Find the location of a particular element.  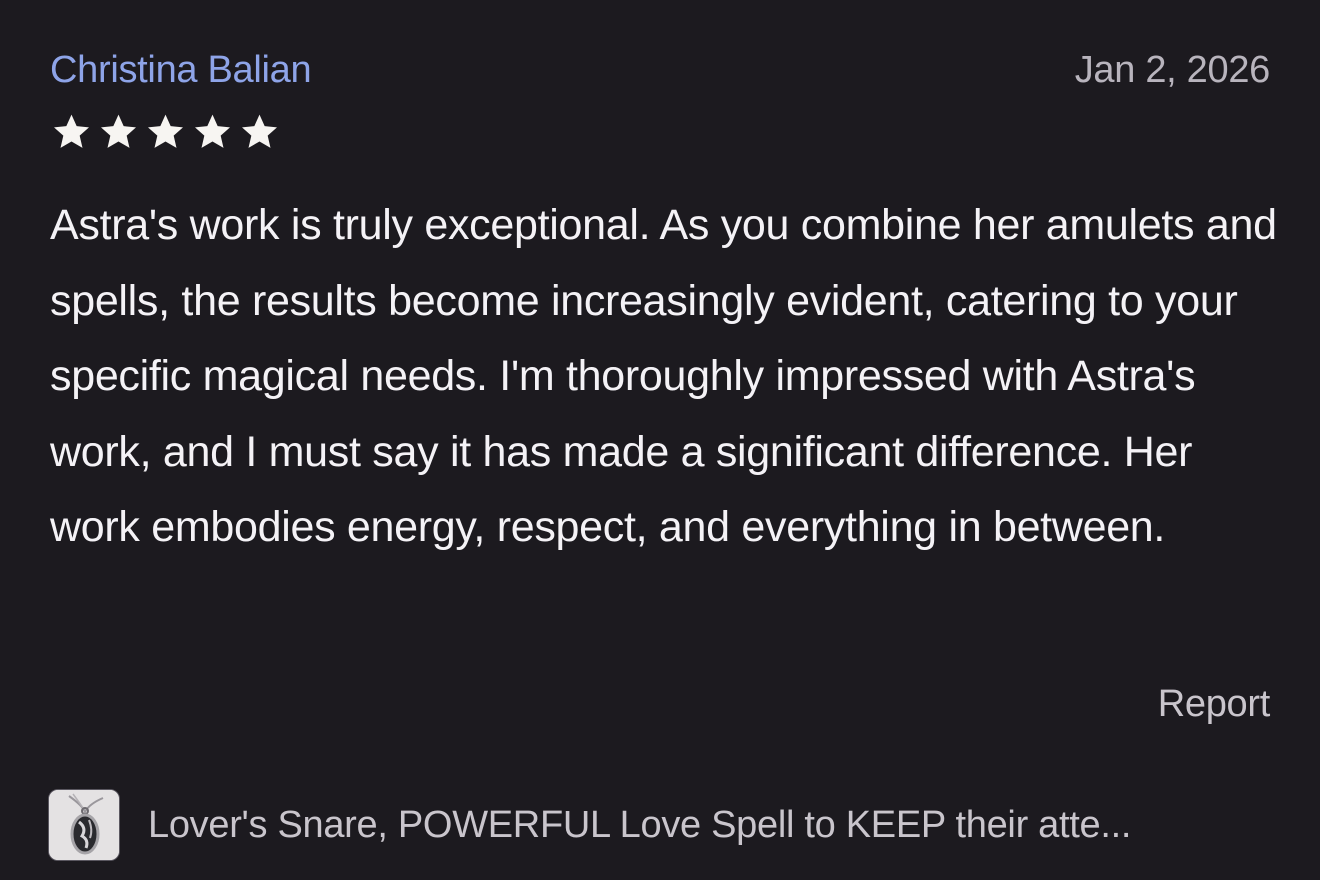

amulet-pendant-icon is located at coordinates (84, 825).